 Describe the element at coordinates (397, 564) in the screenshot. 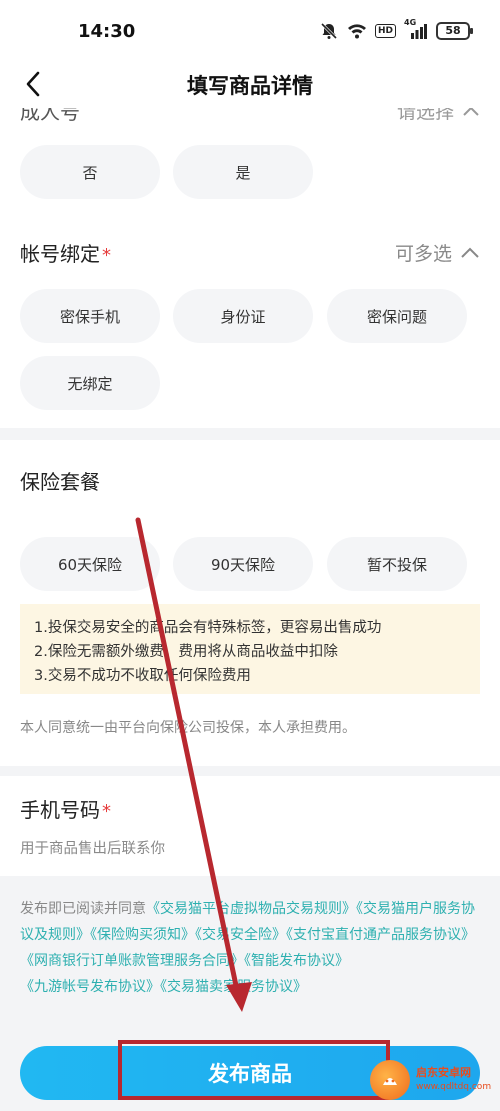

I see `insurance-option-none: 暂不投保` at that location.